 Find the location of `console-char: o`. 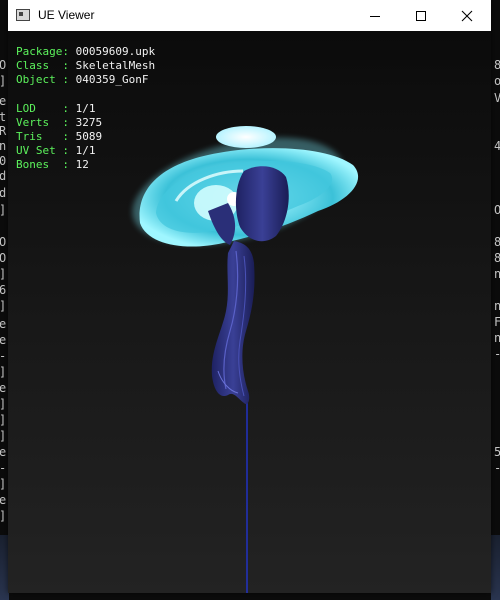

console-char: o is located at coordinates (497, 81).